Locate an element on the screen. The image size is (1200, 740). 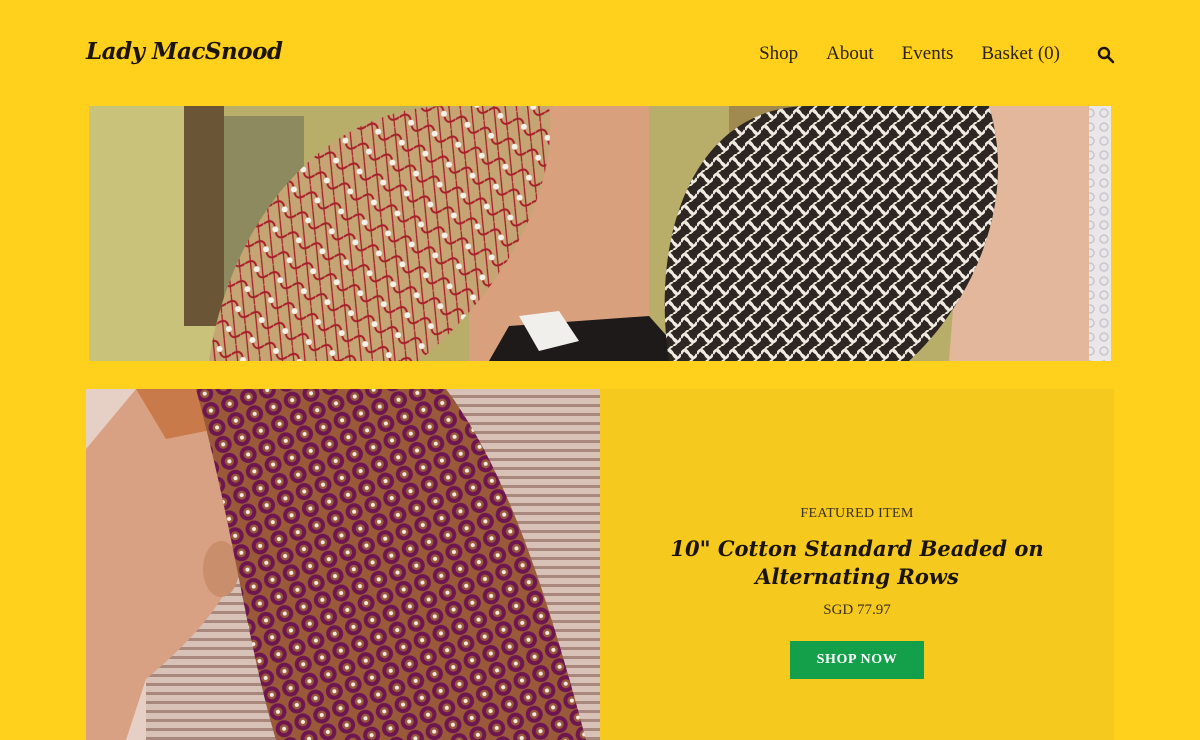
nav-events: Events is located at coordinates (928, 54).